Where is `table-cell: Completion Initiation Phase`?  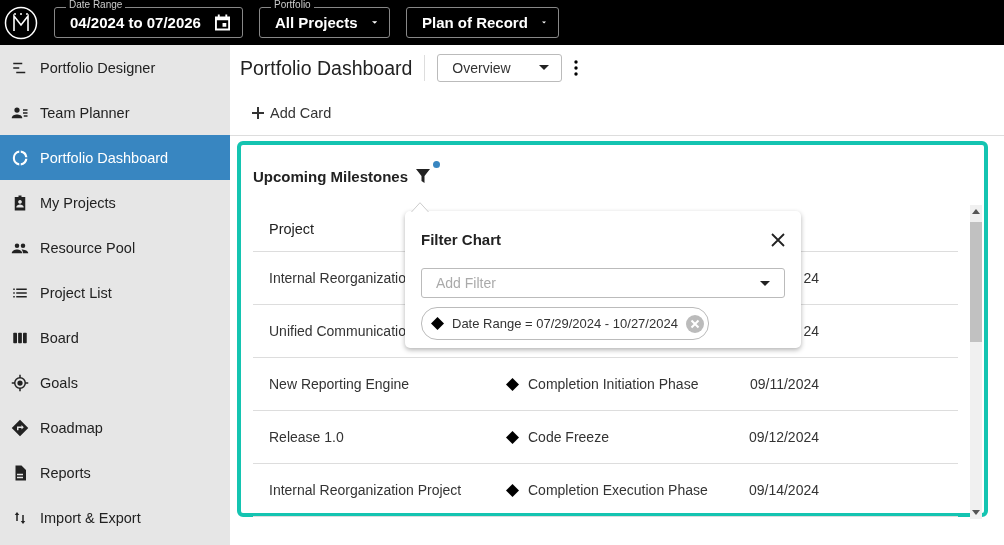 table-cell: Completion Initiation Phase is located at coordinates (613, 384).